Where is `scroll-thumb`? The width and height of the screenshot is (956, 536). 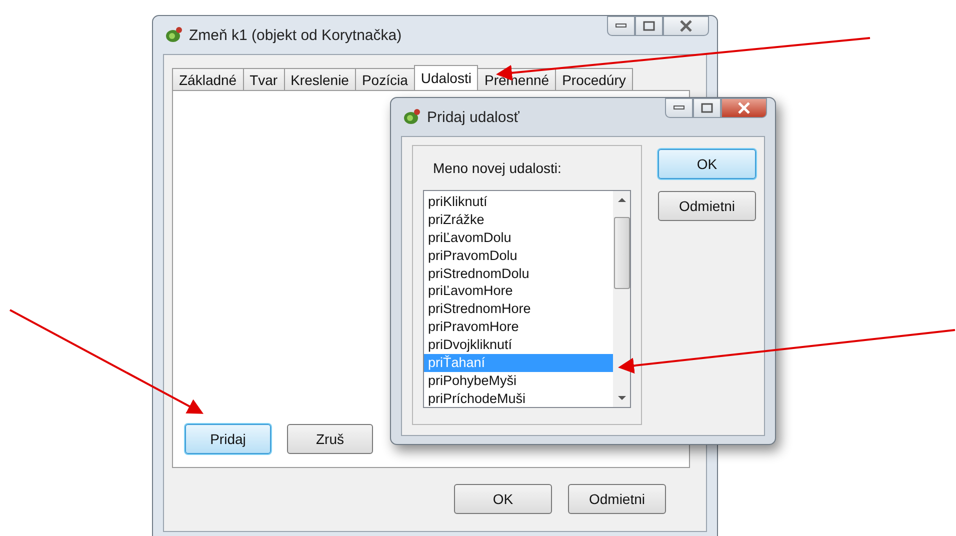 scroll-thumb is located at coordinates (622, 253).